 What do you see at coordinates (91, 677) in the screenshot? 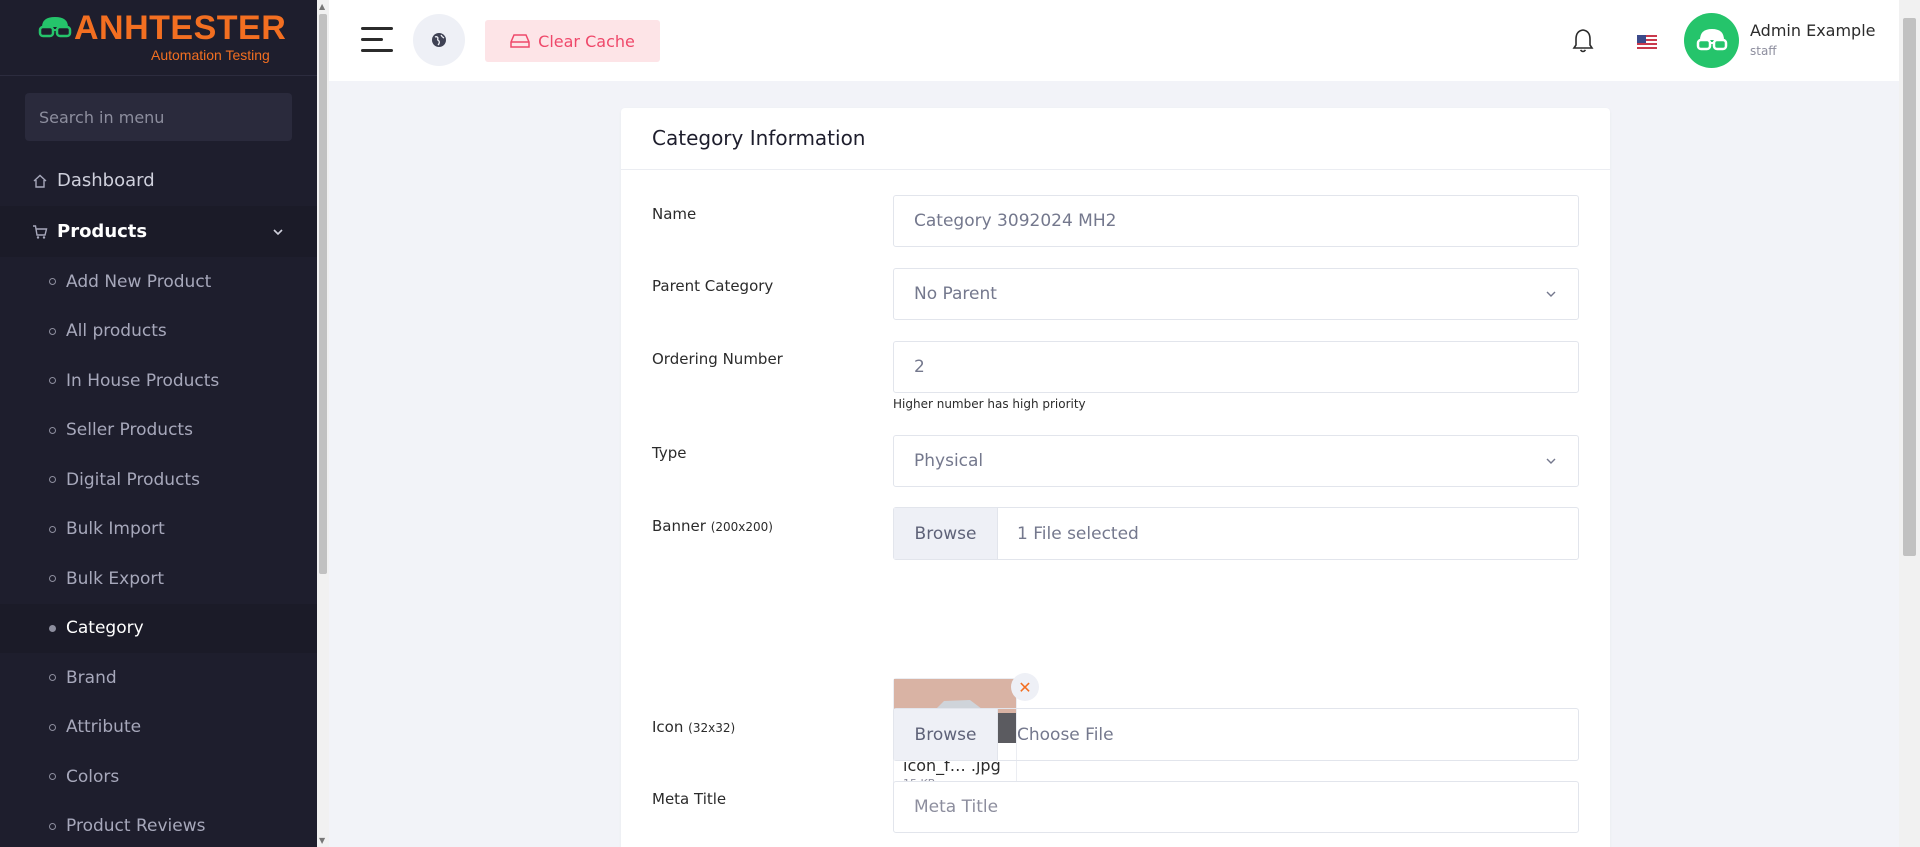
I see `sidebar-subitem-label: Brand` at bounding box center [91, 677].